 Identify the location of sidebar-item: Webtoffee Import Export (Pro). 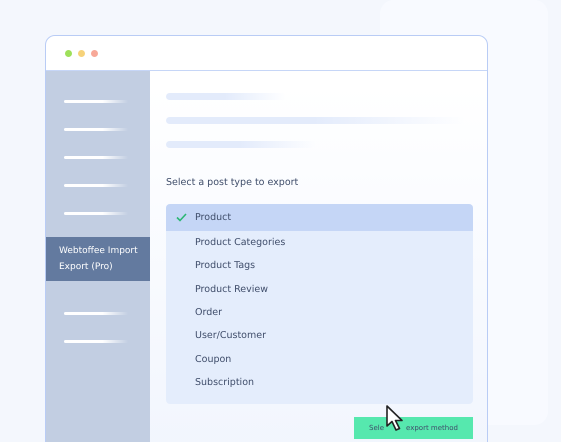
(98, 259).